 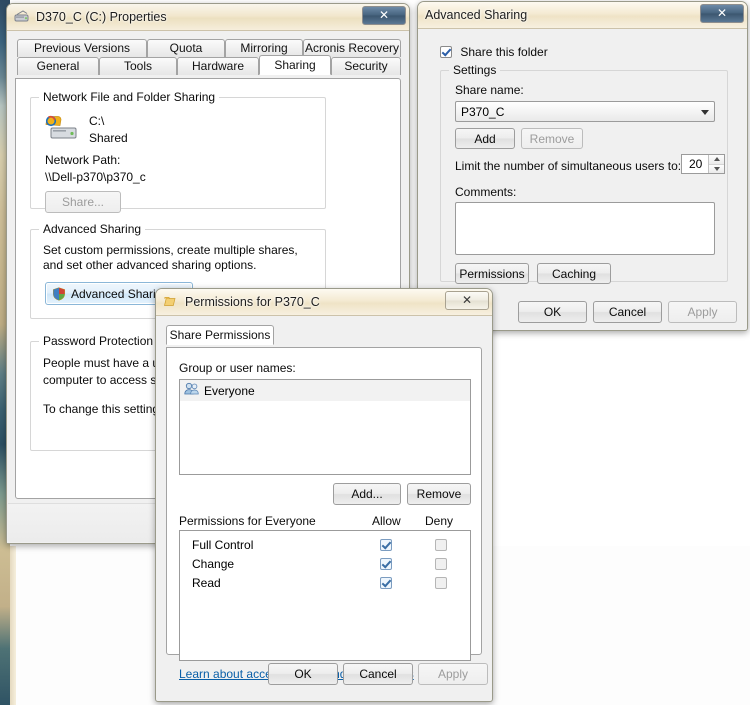 I want to click on limit-users-spin-buttons, so click(x=716, y=164).